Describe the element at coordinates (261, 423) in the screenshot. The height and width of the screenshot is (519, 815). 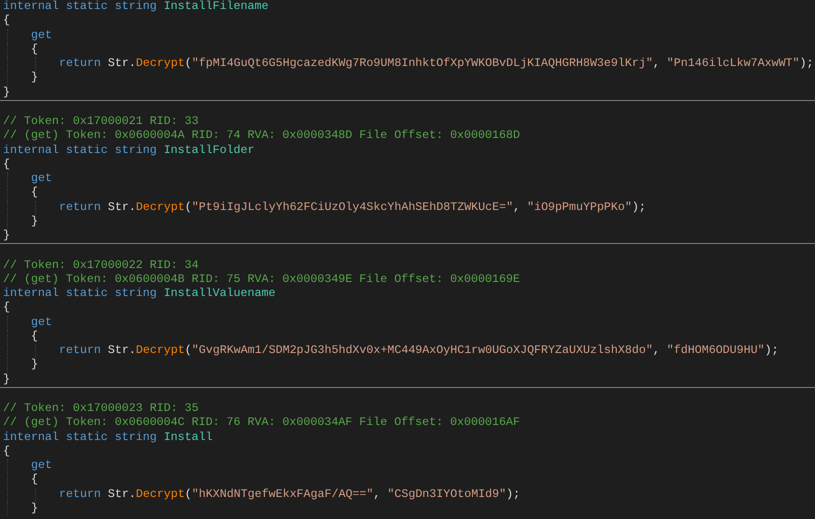
I see `code-comment: // (get) Token: 0x0600004C RID: 76 RVA: 0x000034AF File Offset: 0x000016AF` at that location.